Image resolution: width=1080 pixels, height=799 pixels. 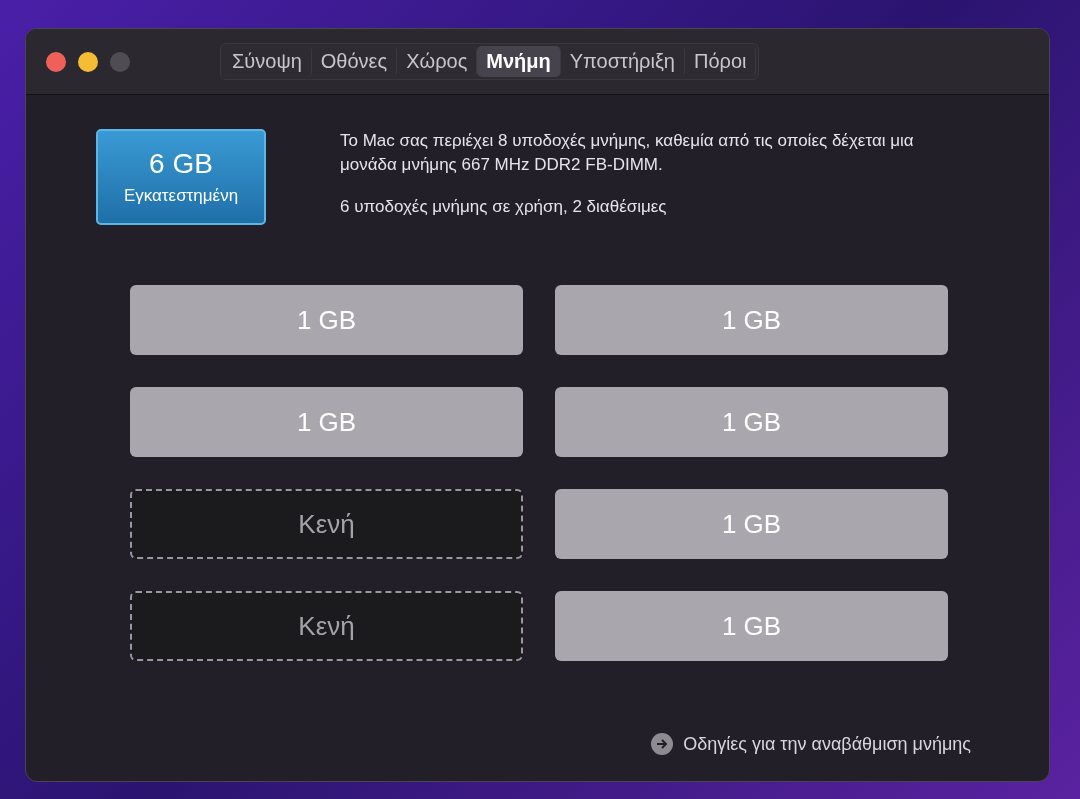 What do you see at coordinates (88, 61) in the screenshot?
I see `minimize-button` at bounding box center [88, 61].